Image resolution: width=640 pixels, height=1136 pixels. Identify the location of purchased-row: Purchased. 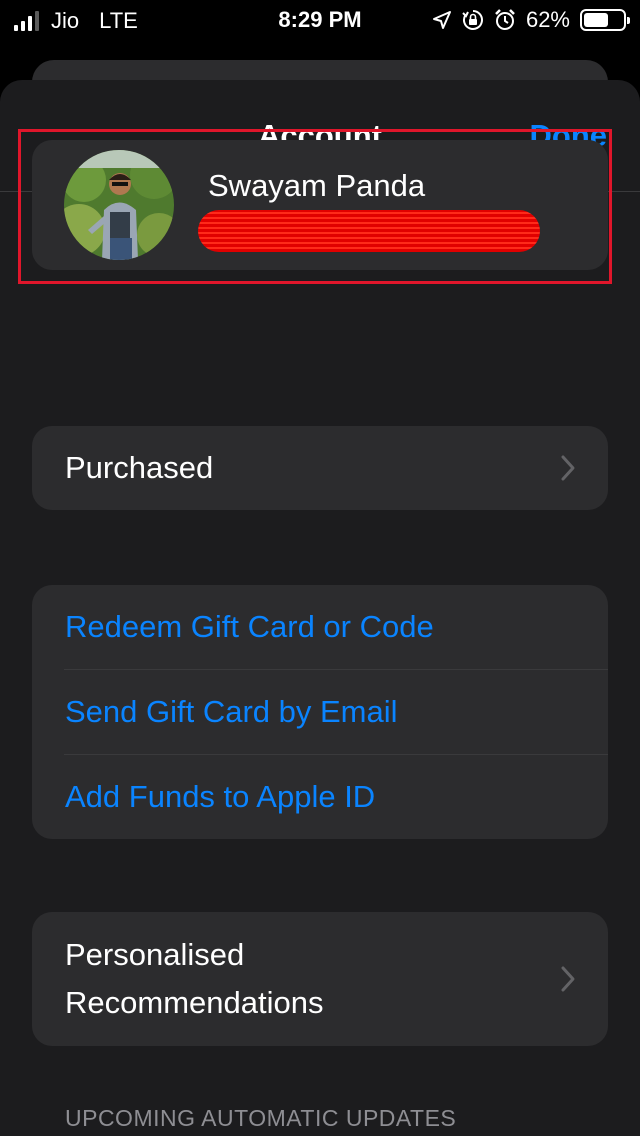
(320, 468).